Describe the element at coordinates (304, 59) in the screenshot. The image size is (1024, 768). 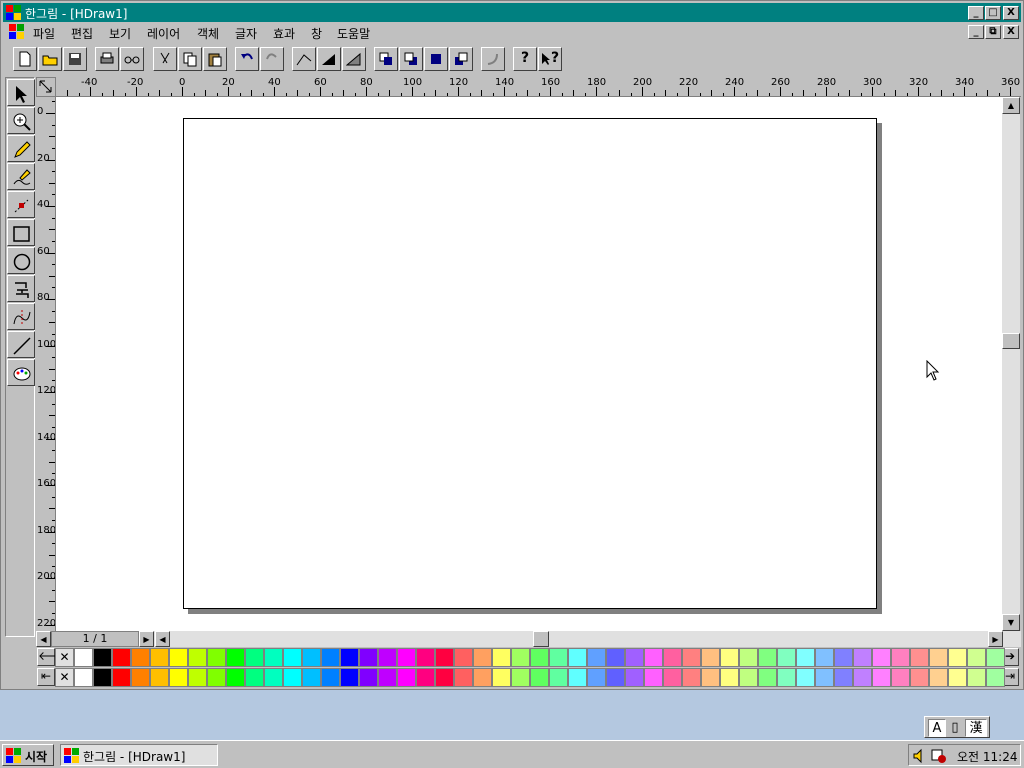
I see `line-style-button` at that location.